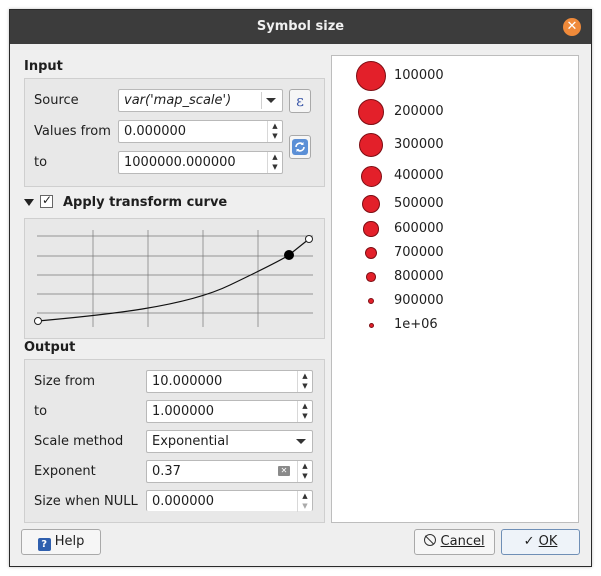 This screenshot has height=576, width=601. Describe the element at coordinates (430, 540) in the screenshot. I see `cancel-circle-icon` at that location.